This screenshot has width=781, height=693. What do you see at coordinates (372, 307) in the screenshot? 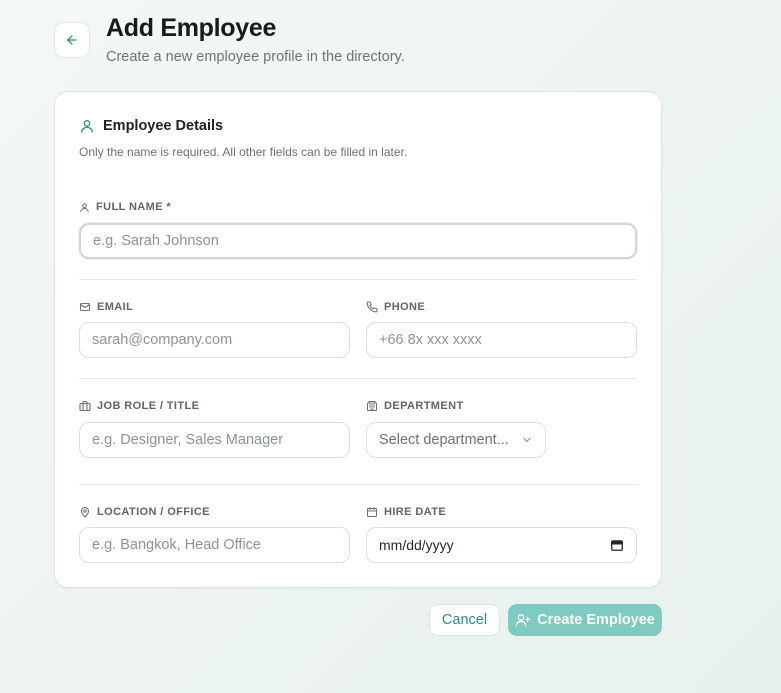
I see `phone-icon` at bounding box center [372, 307].